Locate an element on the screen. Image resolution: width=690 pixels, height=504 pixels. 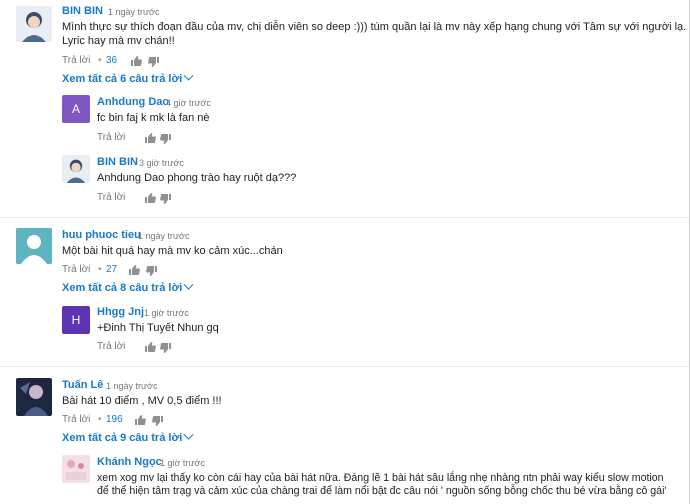
view-replies-link: Xem tất cả 6 câu trả lời is located at coordinates (128, 77).